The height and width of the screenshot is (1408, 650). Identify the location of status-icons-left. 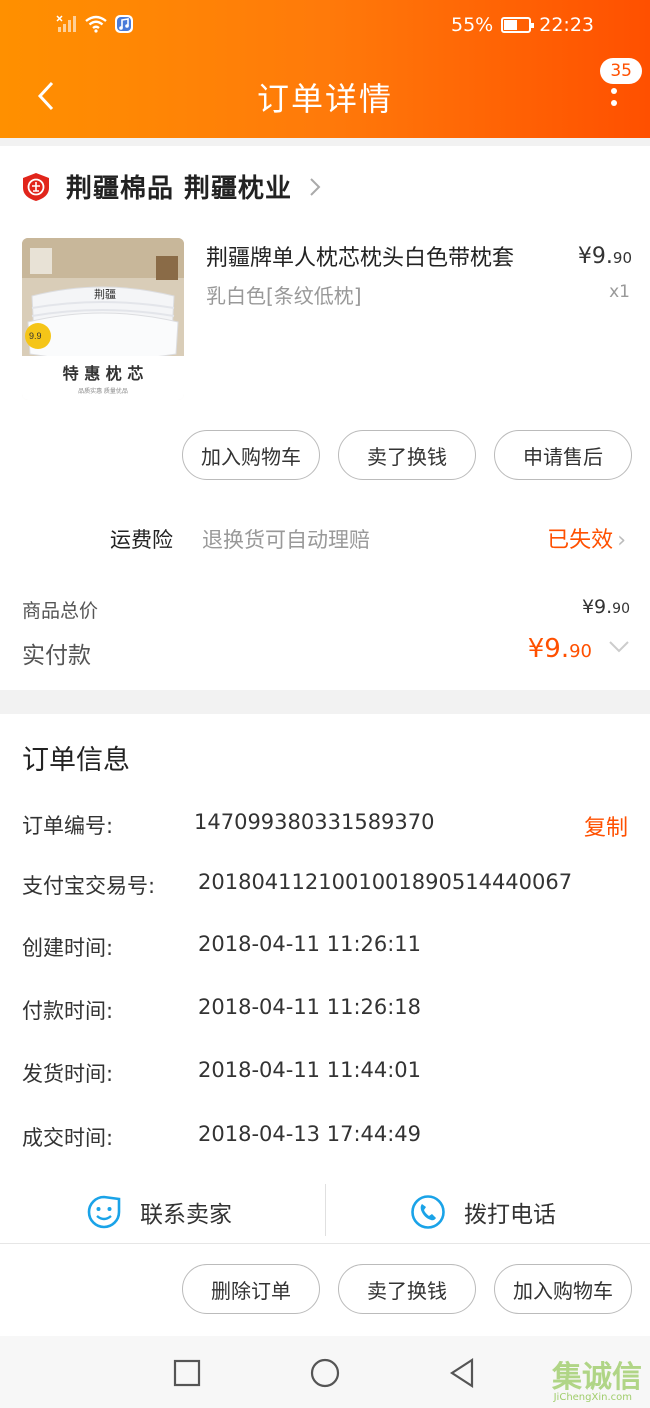
(95, 24).